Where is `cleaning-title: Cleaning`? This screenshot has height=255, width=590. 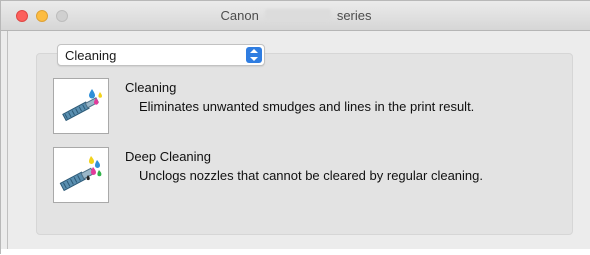 cleaning-title: Cleaning is located at coordinates (151, 87).